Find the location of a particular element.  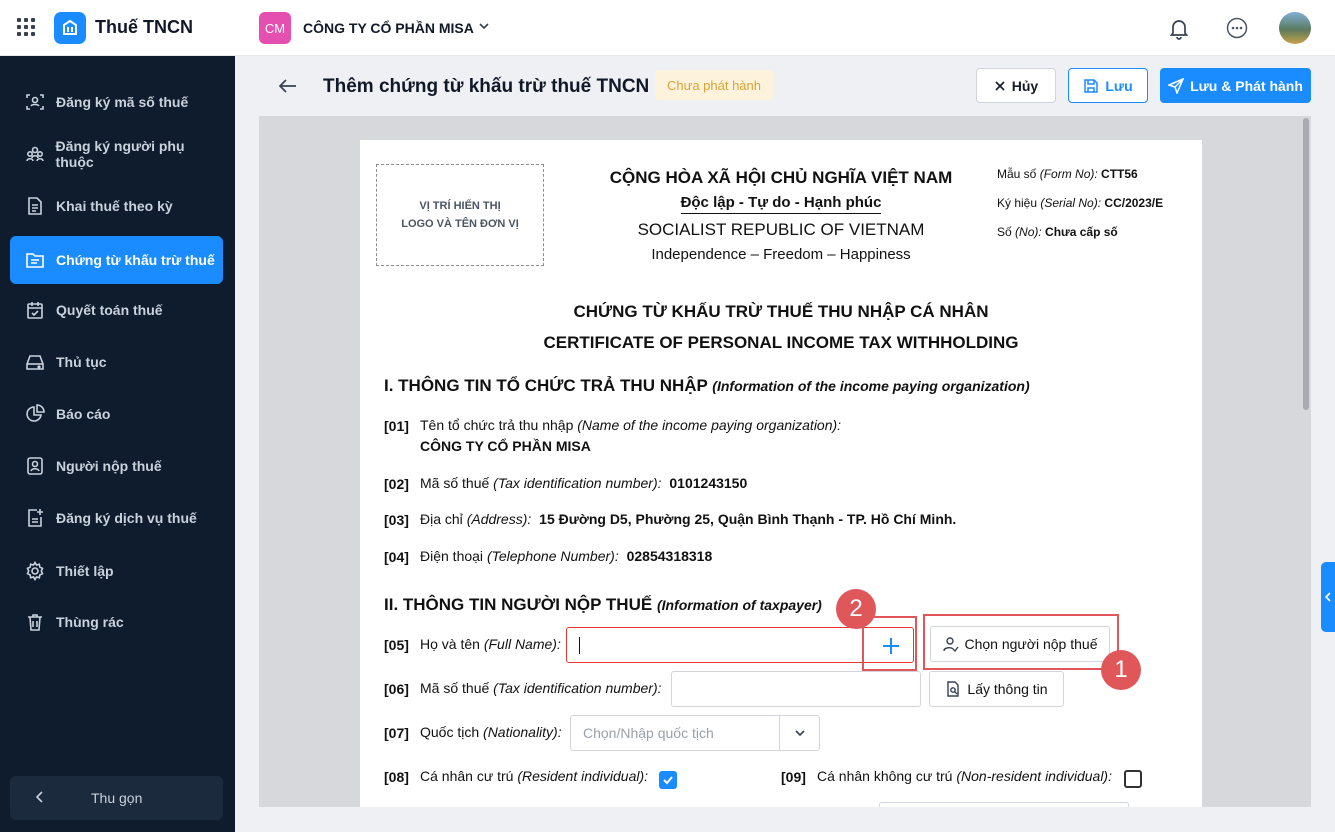

doc-plus-icon is located at coordinates (35, 518).